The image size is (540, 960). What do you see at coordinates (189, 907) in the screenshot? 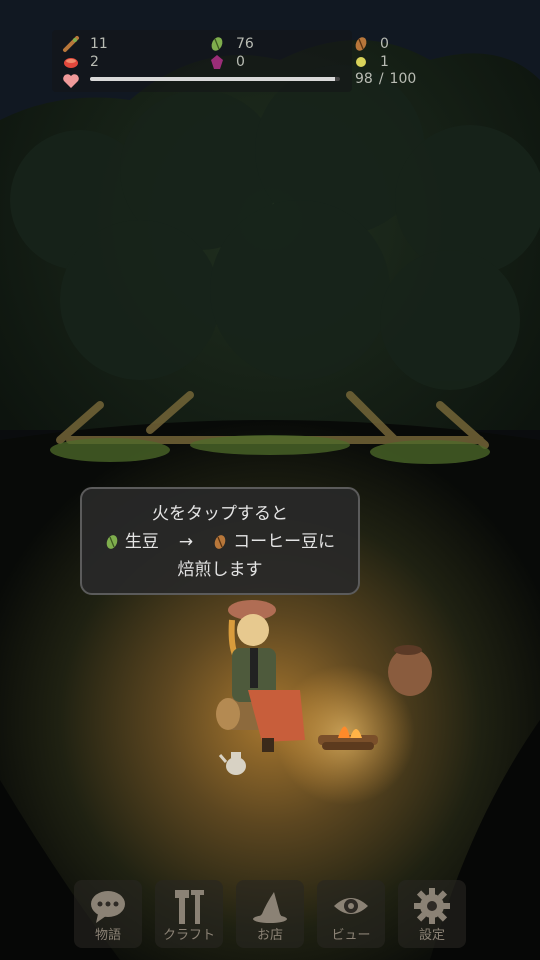
I see `tools-icon` at bounding box center [189, 907].